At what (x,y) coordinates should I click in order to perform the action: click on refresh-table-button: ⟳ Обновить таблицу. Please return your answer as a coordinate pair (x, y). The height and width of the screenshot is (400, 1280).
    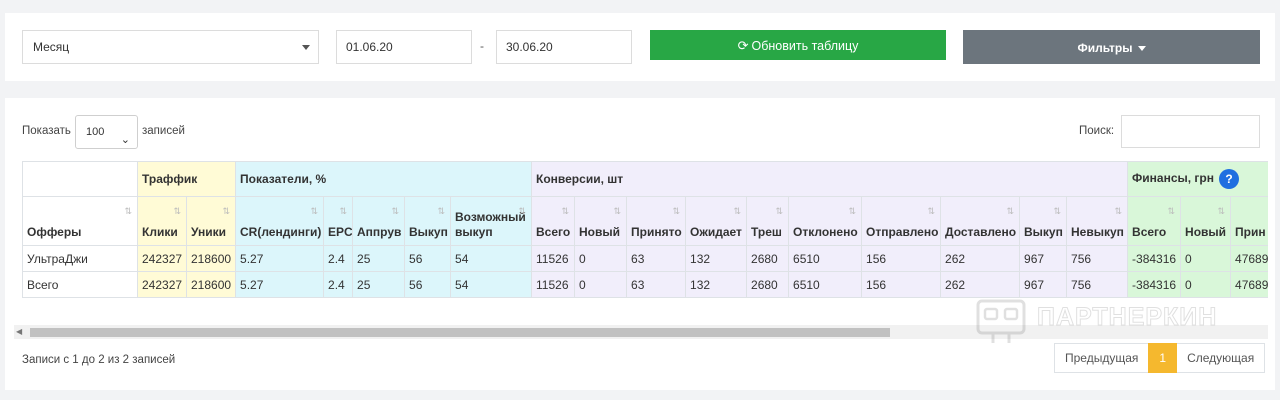
    Looking at the image, I should click on (798, 45).